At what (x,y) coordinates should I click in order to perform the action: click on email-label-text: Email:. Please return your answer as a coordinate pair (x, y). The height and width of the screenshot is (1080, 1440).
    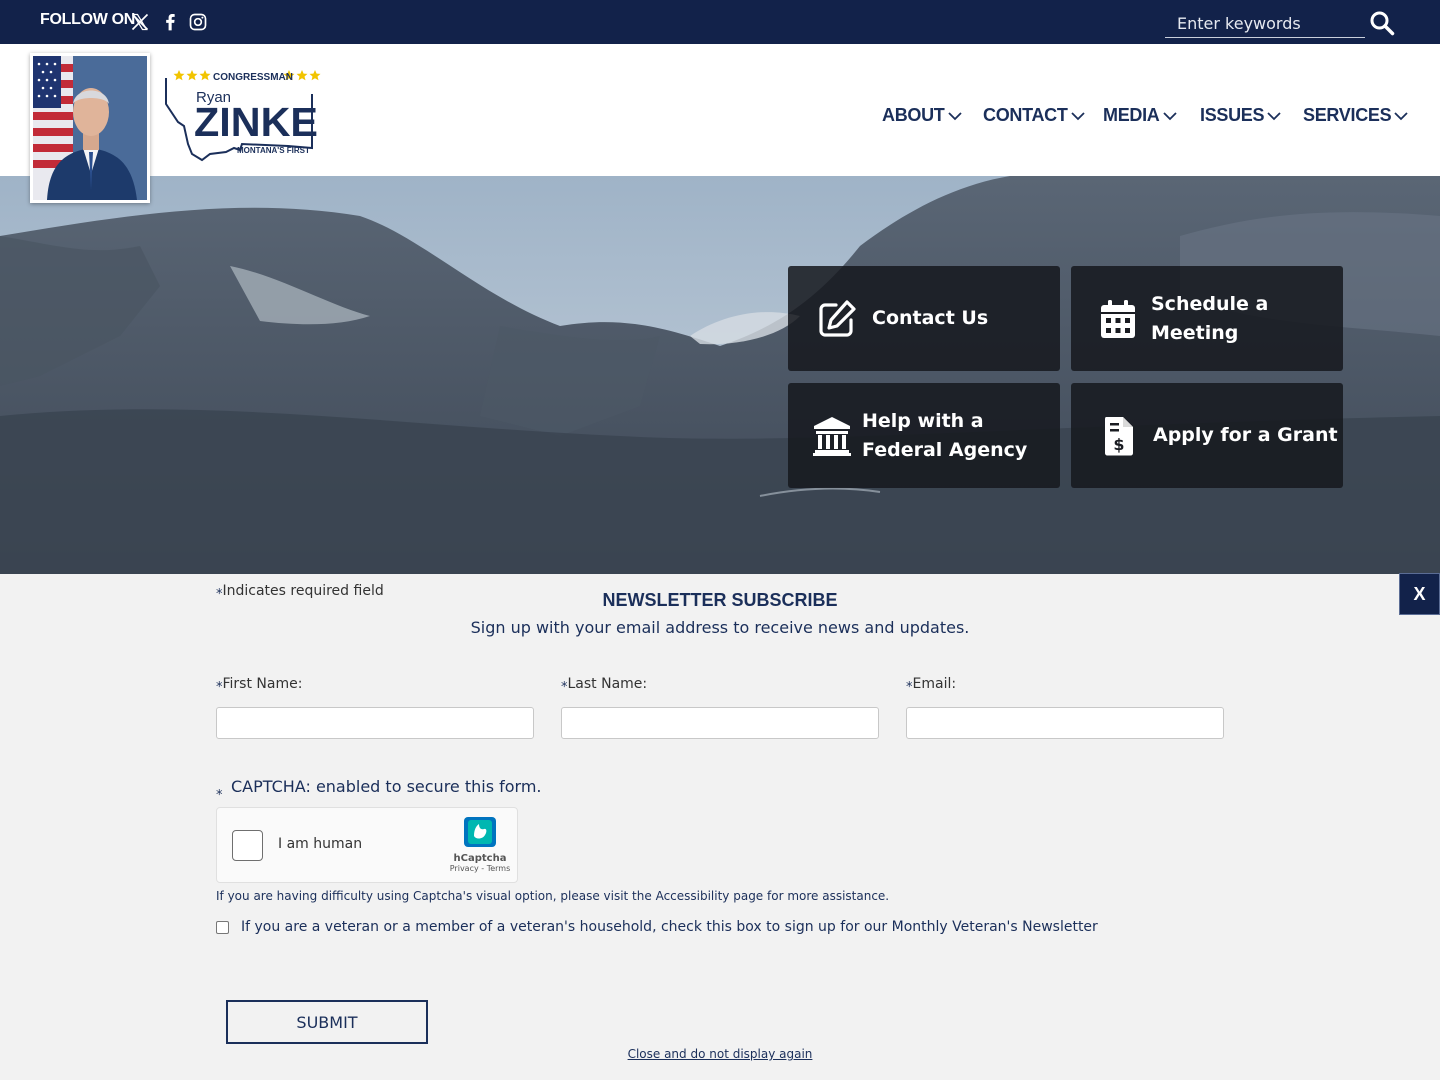
    Looking at the image, I should click on (934, 684).